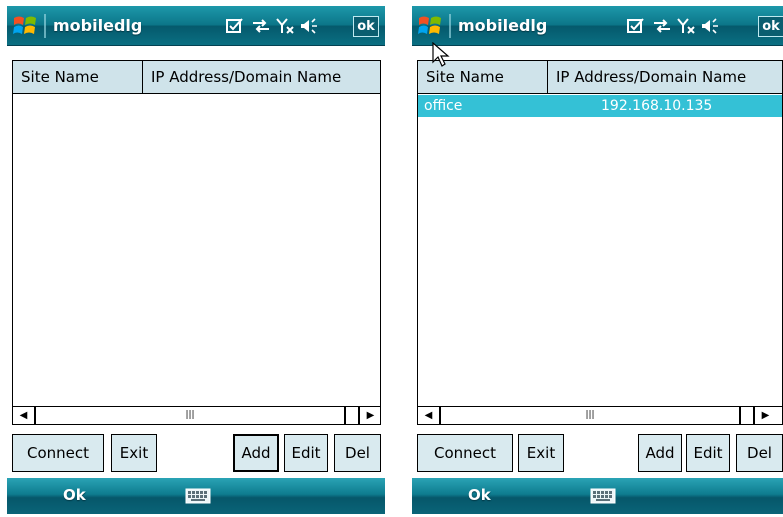  Describe the element at coordinates (441, 54) in the screenshot. I see `mouse-cursor-icon` at that location.